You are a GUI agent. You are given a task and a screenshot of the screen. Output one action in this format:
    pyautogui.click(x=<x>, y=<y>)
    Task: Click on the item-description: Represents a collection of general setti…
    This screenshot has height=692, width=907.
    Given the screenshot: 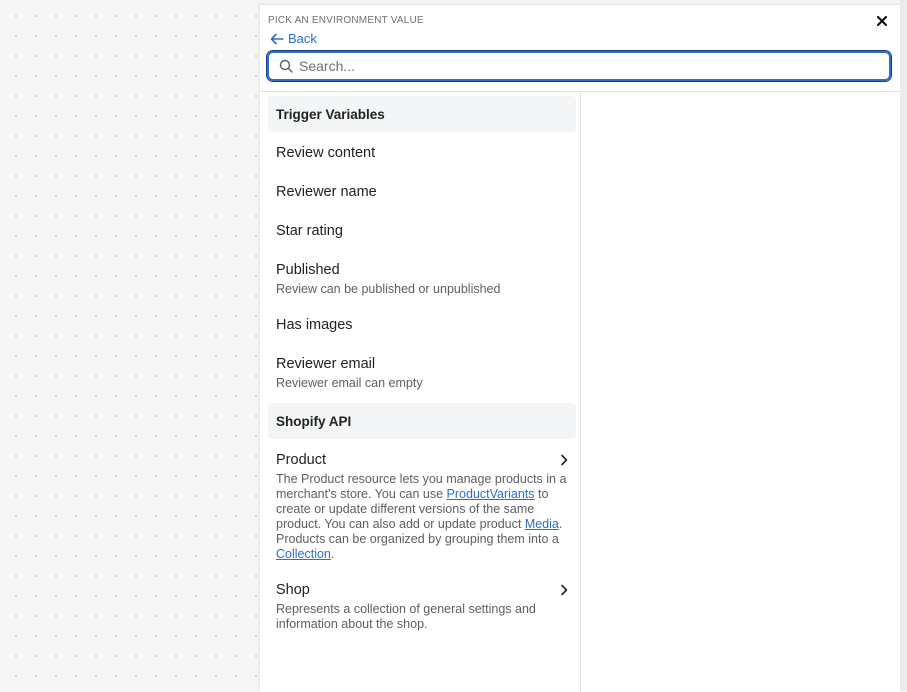 What is the action you would take?
    pyautogui.click(x=406, y=616)
    